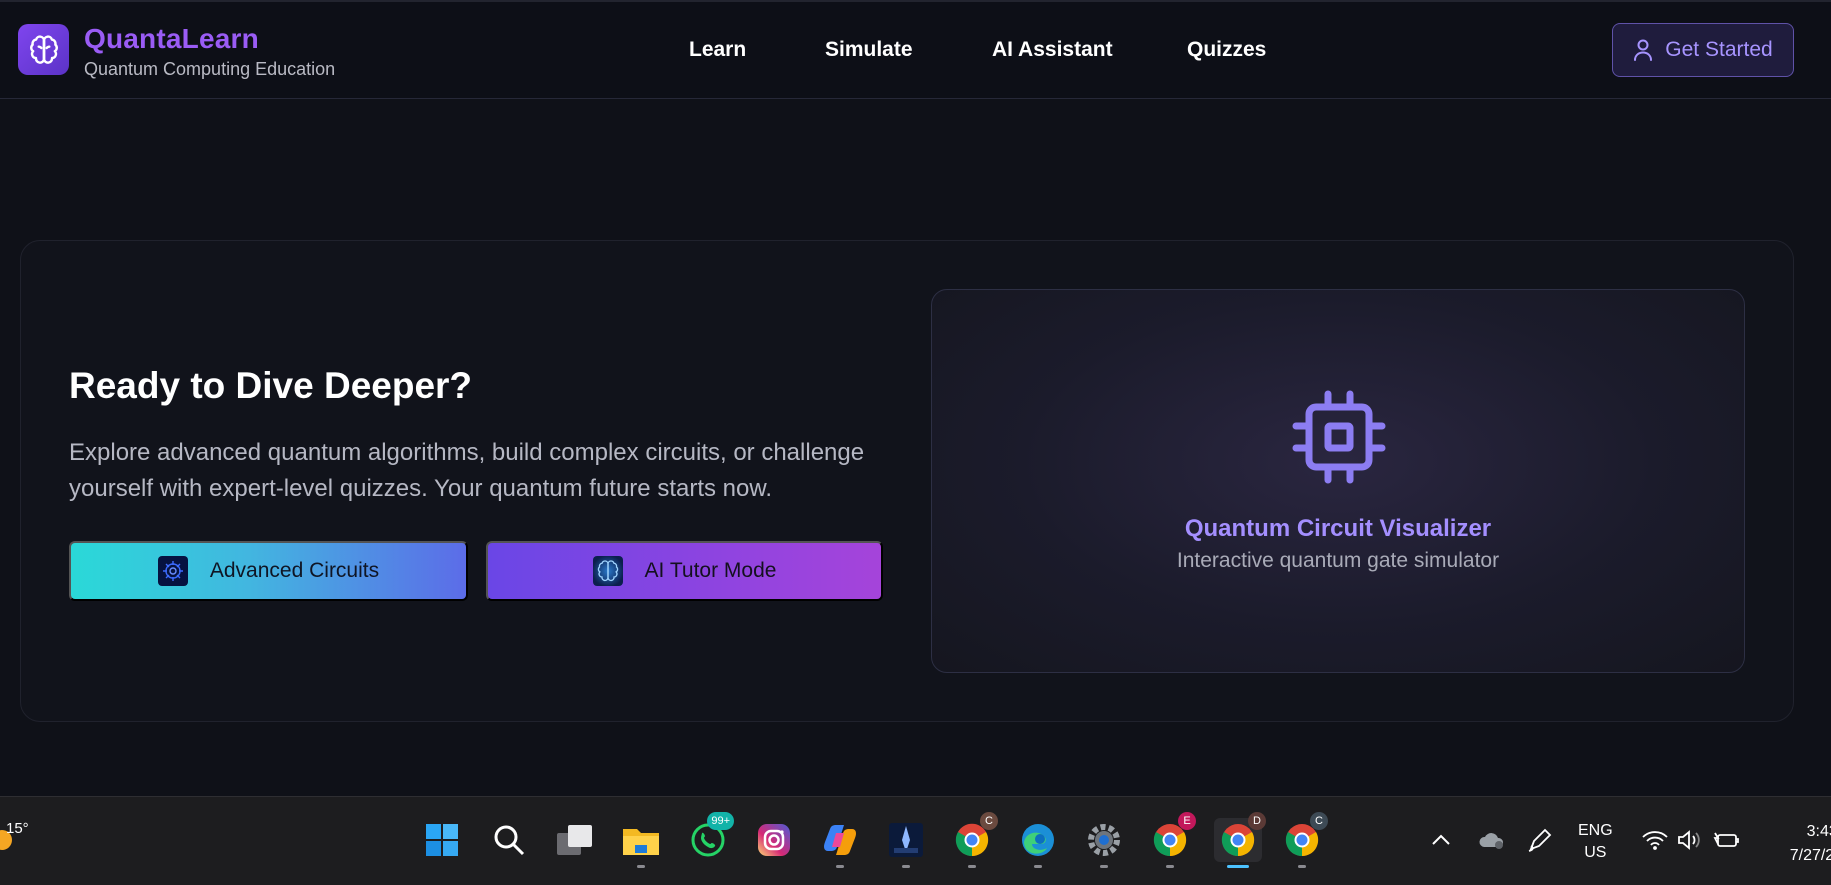 Image resolution: width=1831 pixels, height=885 pixels. I want to click on cta-title: Ready to Dive Deeper?, so click(271, 385).